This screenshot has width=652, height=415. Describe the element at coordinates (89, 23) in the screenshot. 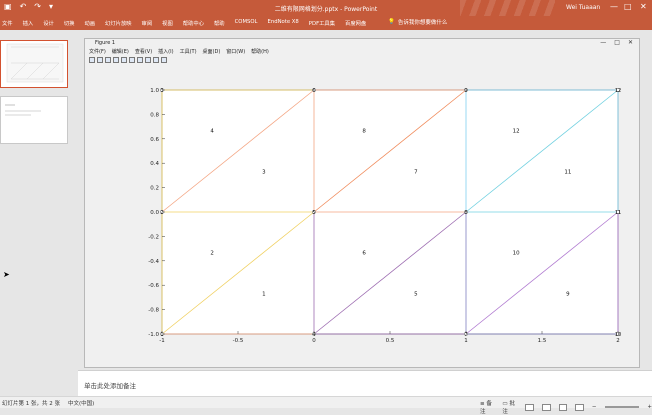

I see `ribbon-tab: 动画` at that location.